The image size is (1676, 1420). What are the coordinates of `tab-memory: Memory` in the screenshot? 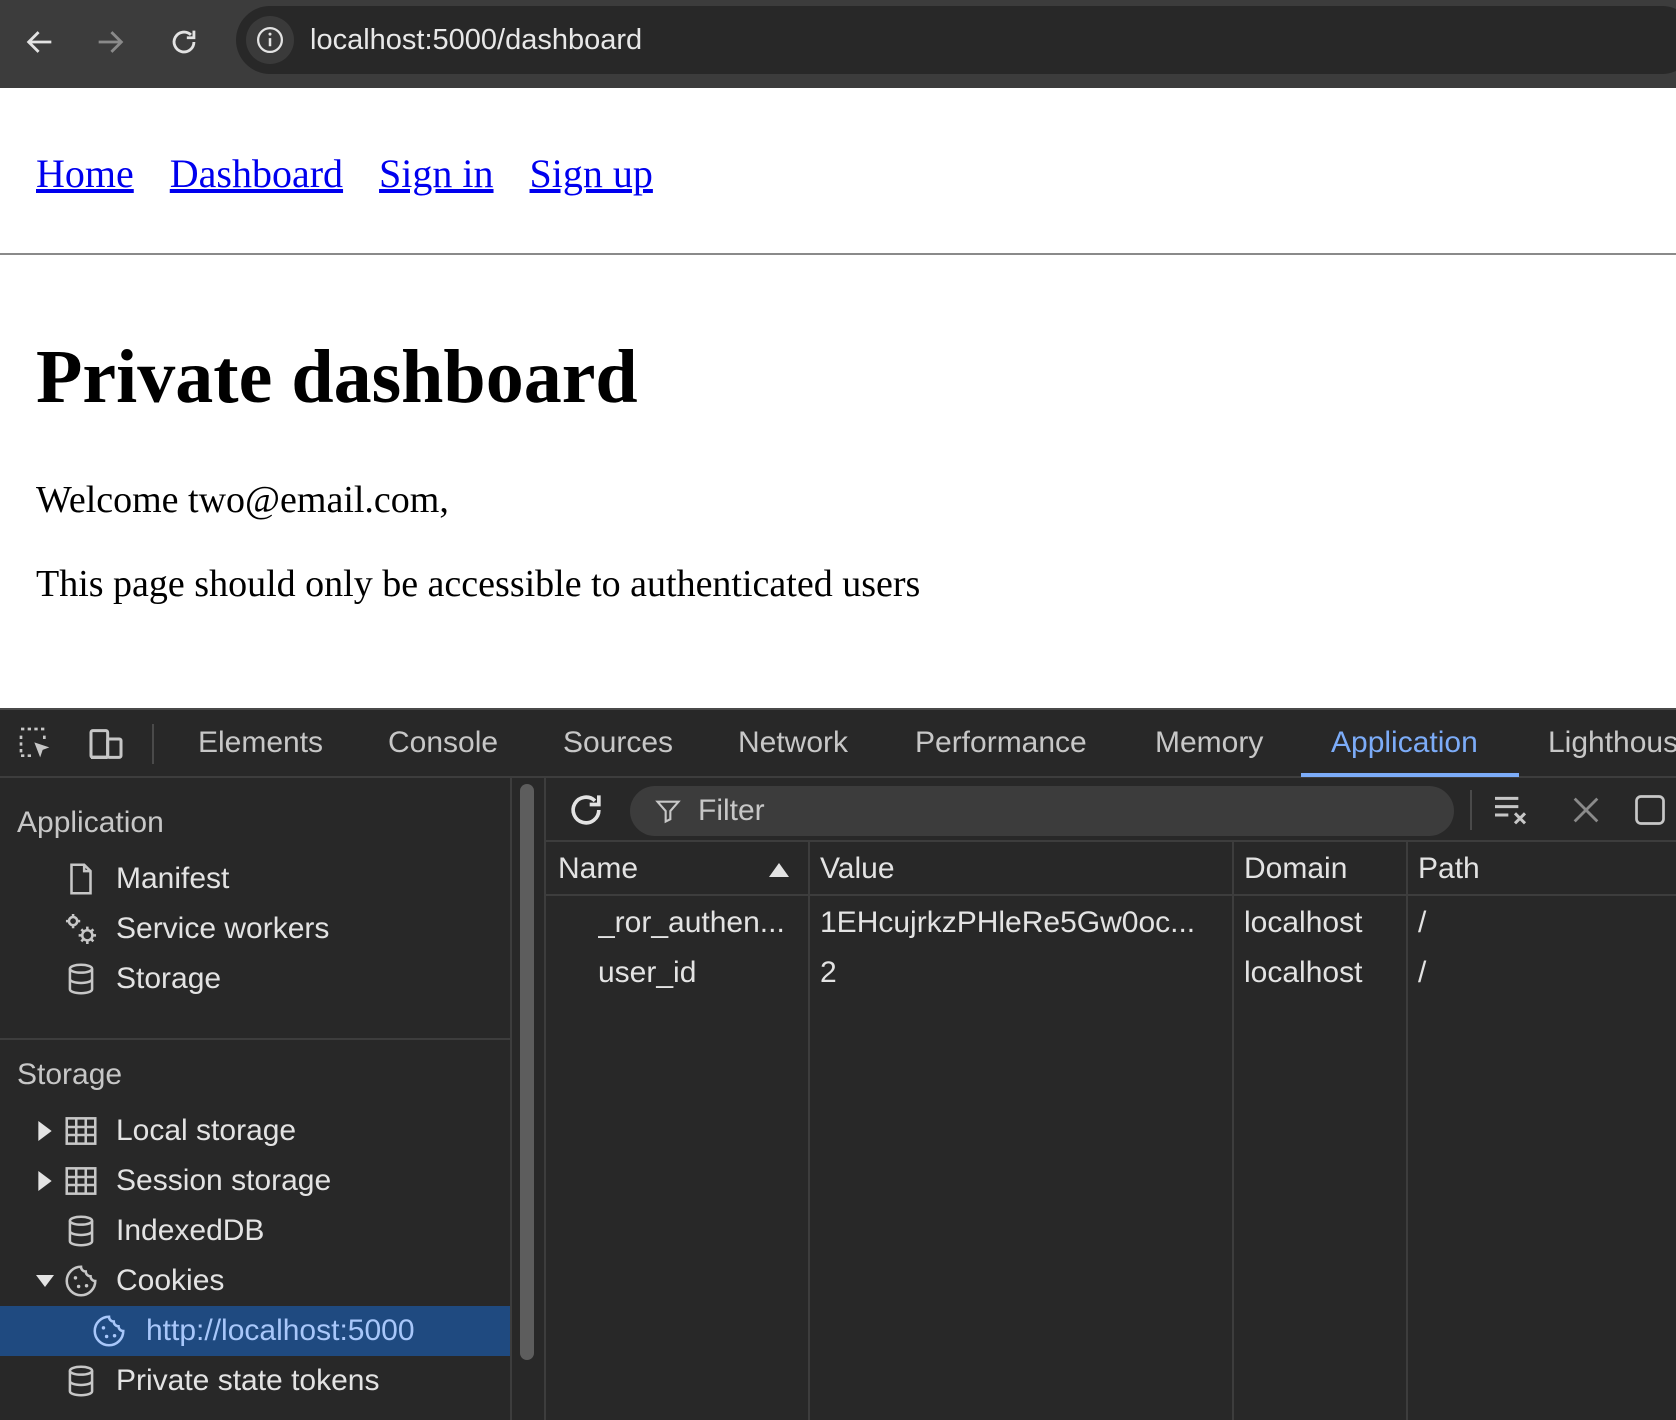 It's located at (1209, 743).